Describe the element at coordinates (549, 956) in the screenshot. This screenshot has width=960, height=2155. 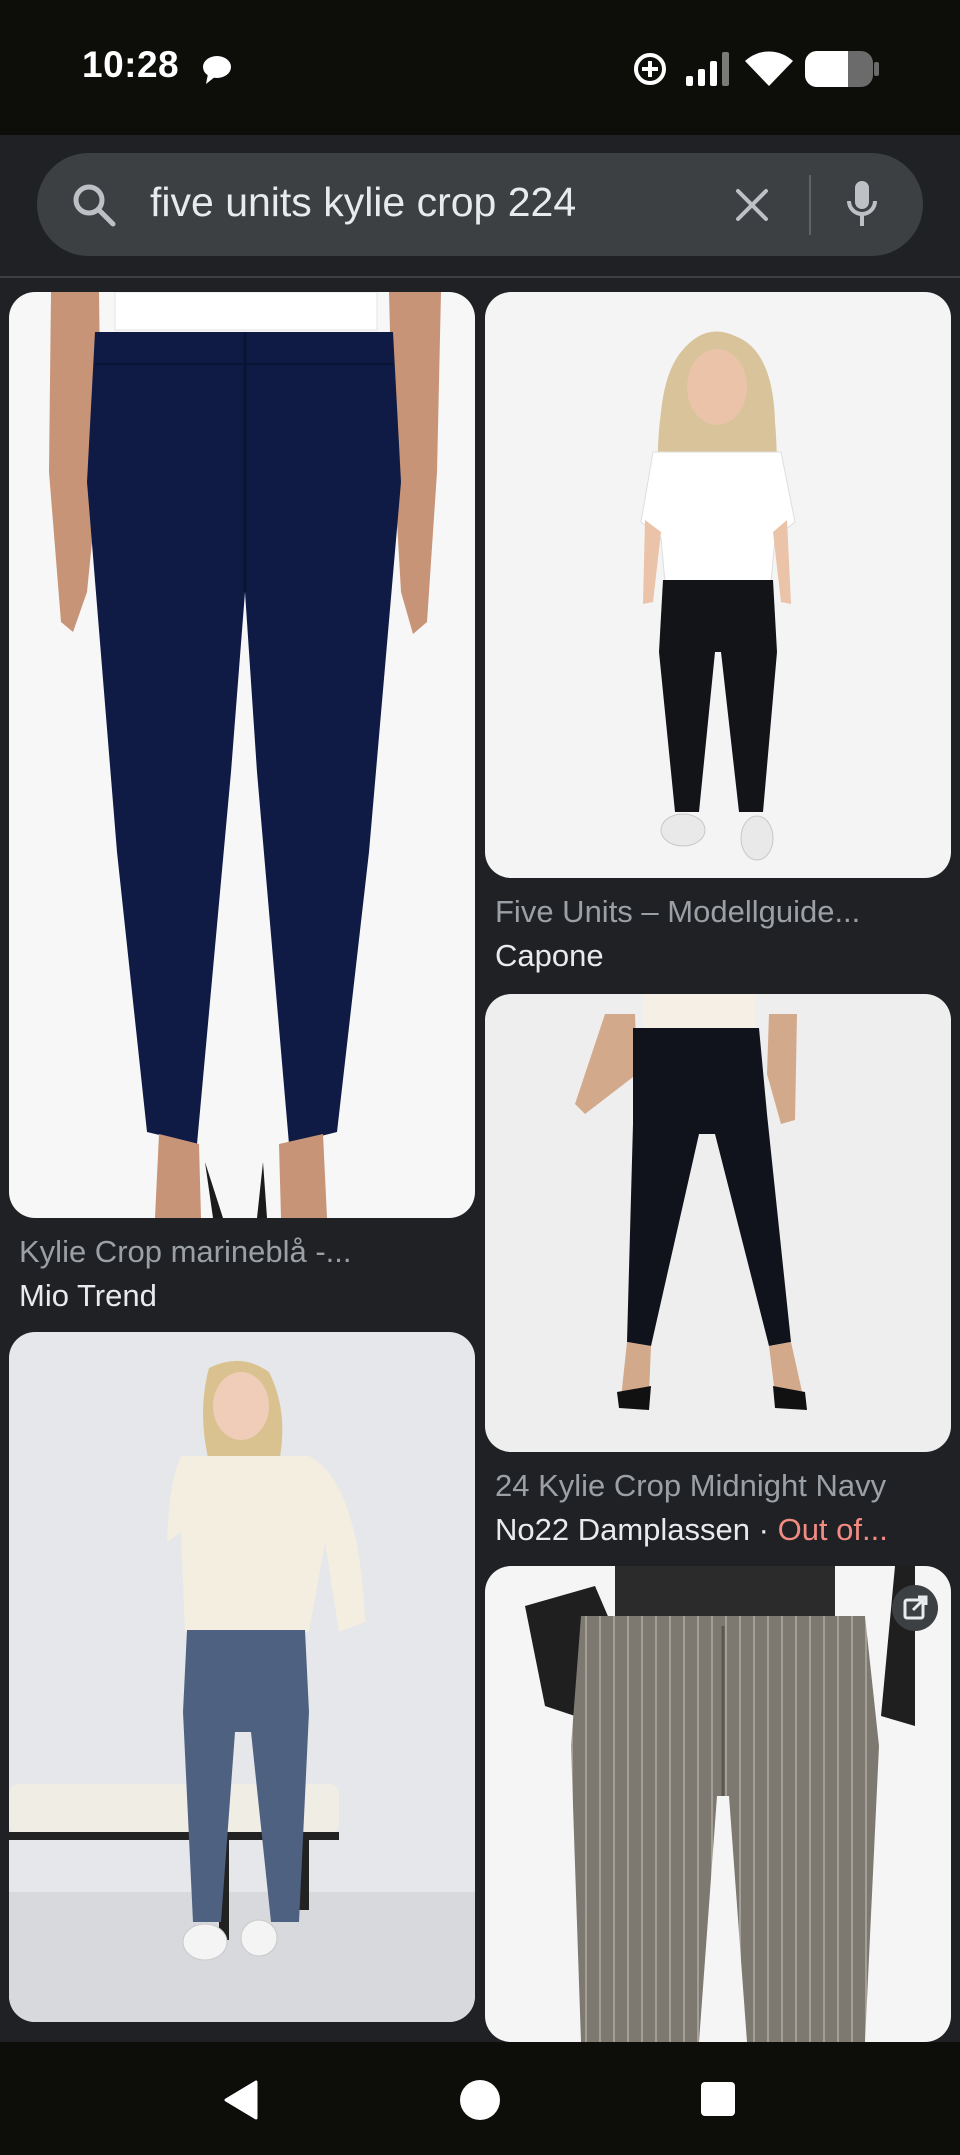
I see `result-source: Capone` at that location.